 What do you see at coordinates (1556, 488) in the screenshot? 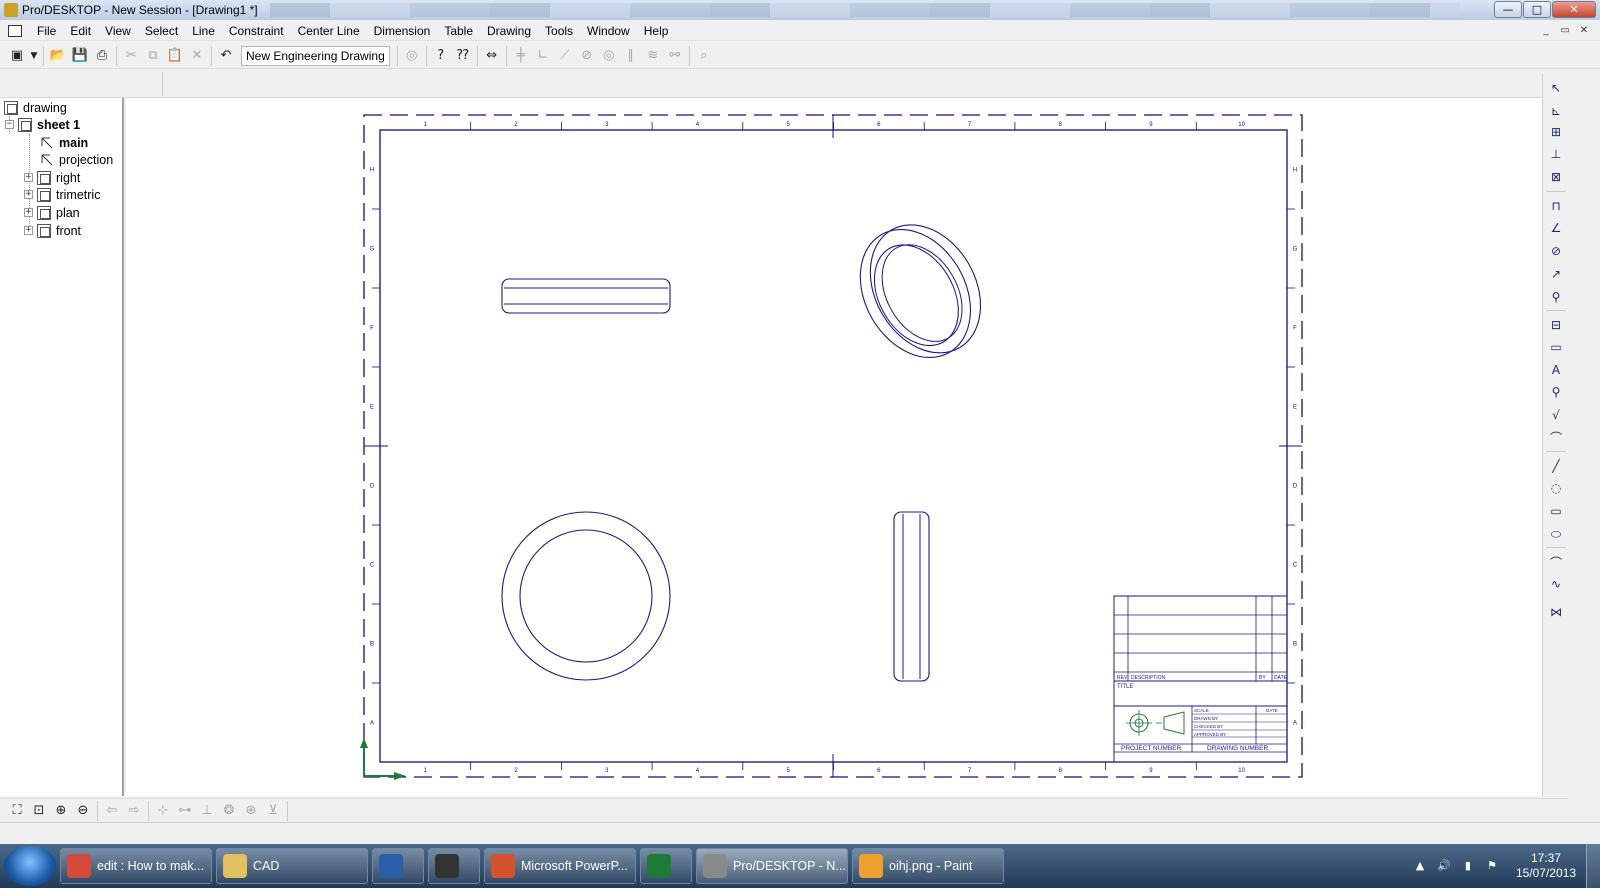
I see `circle-tool-icon: ◌` at bounding box center [1556, 488].